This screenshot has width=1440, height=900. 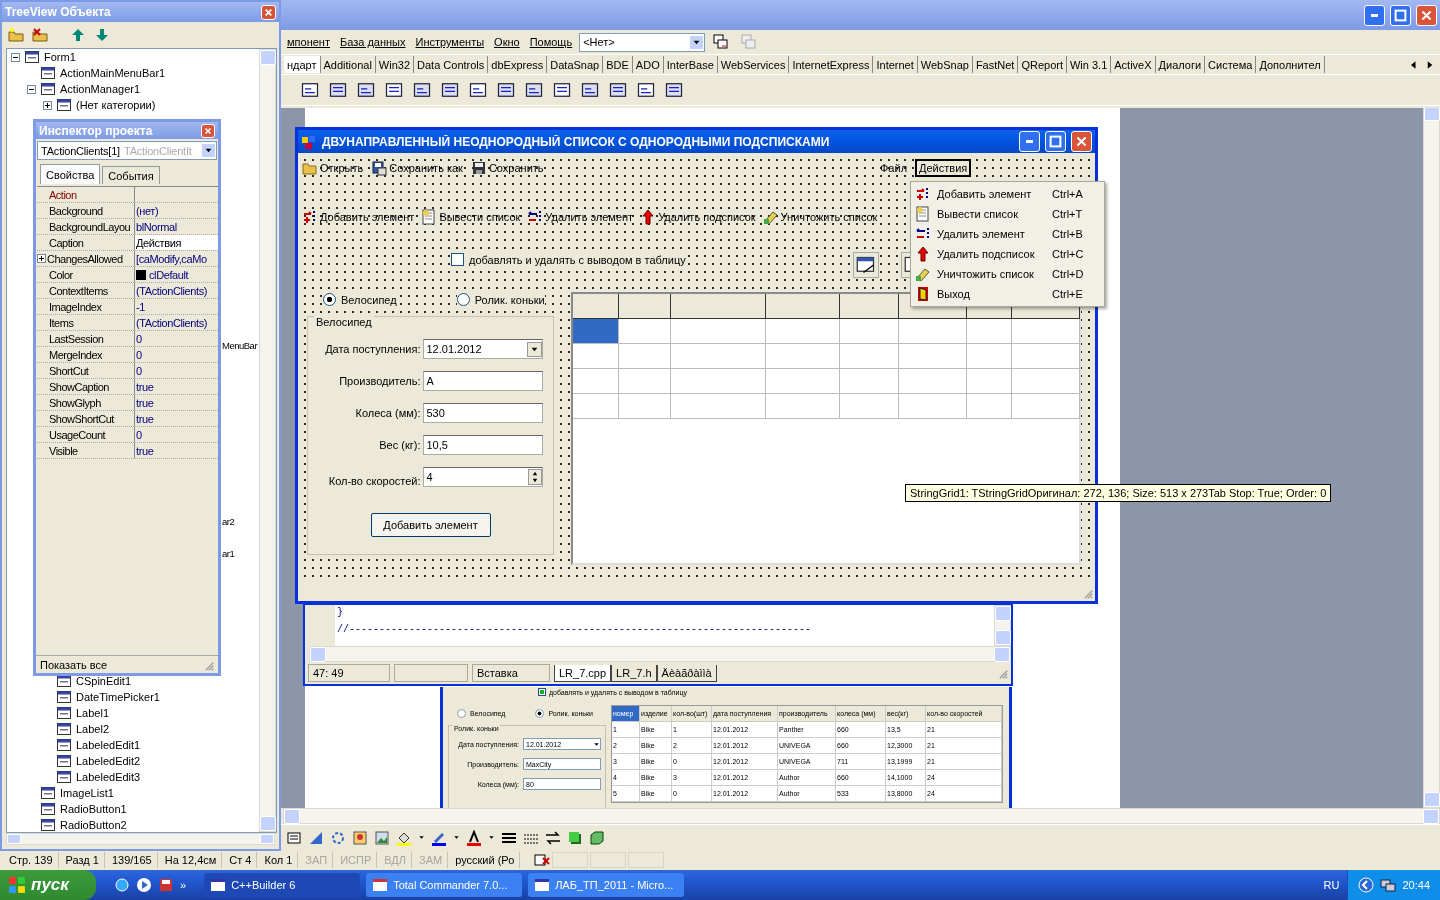 What do you see at coordinates (580, 217) in the screenshot?
I see `toolbar-button: Удалить элемент` at bounding box center [580, 217].